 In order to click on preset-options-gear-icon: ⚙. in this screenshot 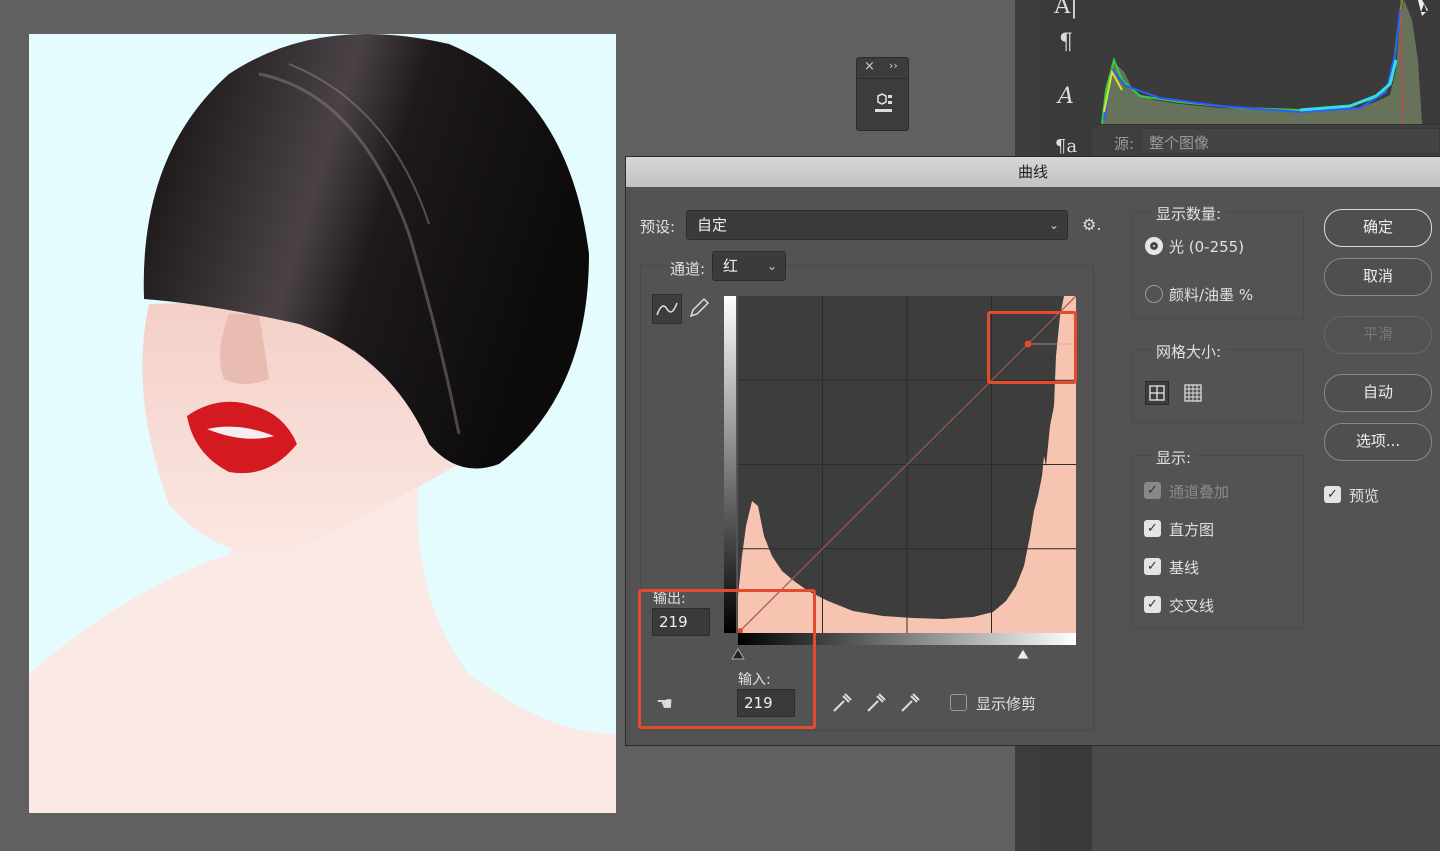, I will do `click(1091, 224)`.